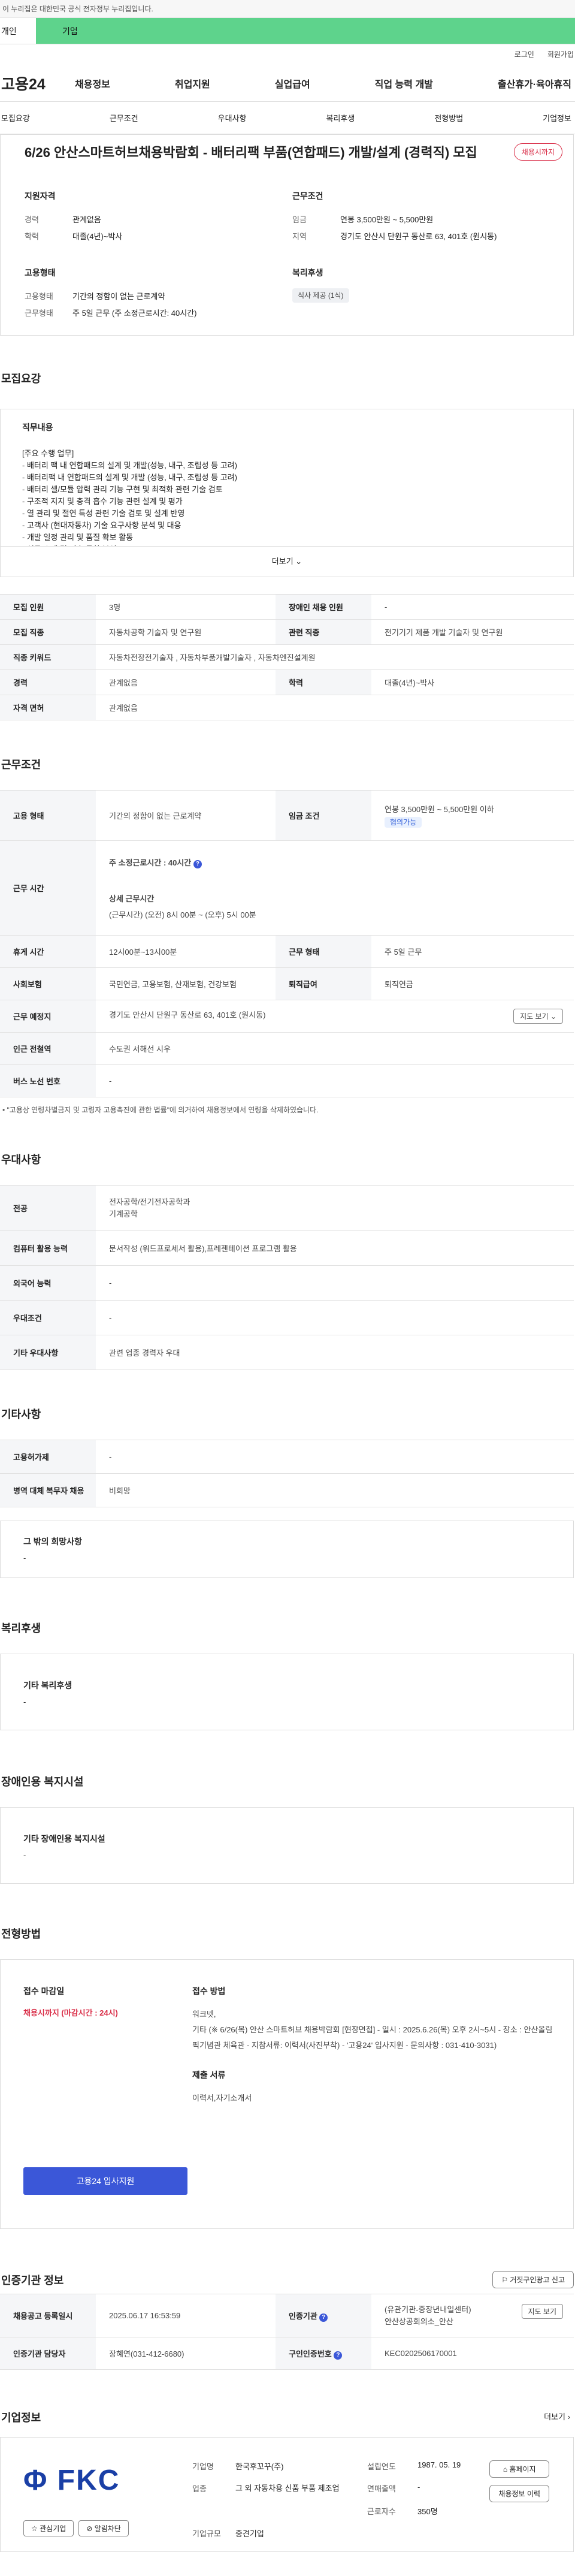 This screenshot has width=575, height=2576. What do you see at coordinates (32, 2281) in the screenshot?
I see `section-title-certify: 인증기관 정보` at bounding box center [32, 2281].